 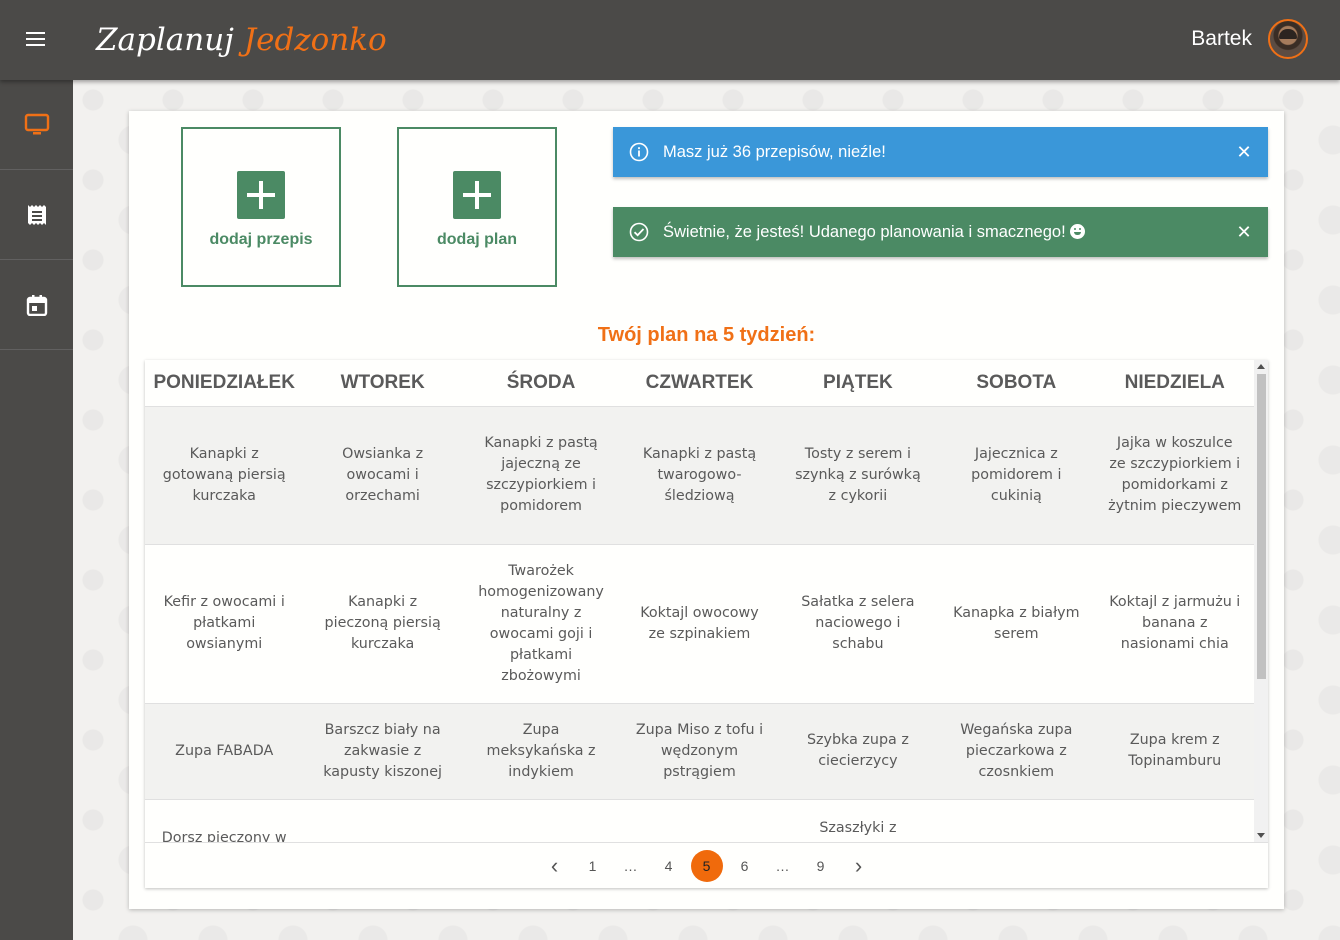 I want to click on page-button-9: 9, so click(x=821, y=866).